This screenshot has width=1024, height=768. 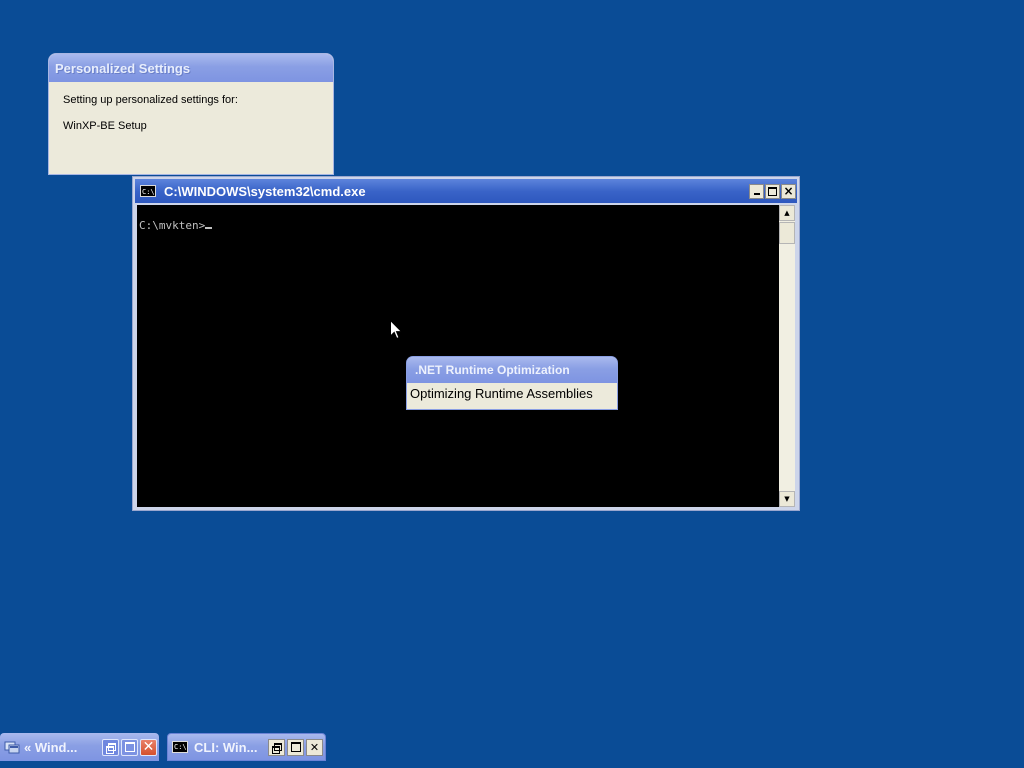 What do you see at coordinates (123, 68) in the screenshot?
I see `personalized-settings-title: Personalized Settings` at bounding box center [123, 68].